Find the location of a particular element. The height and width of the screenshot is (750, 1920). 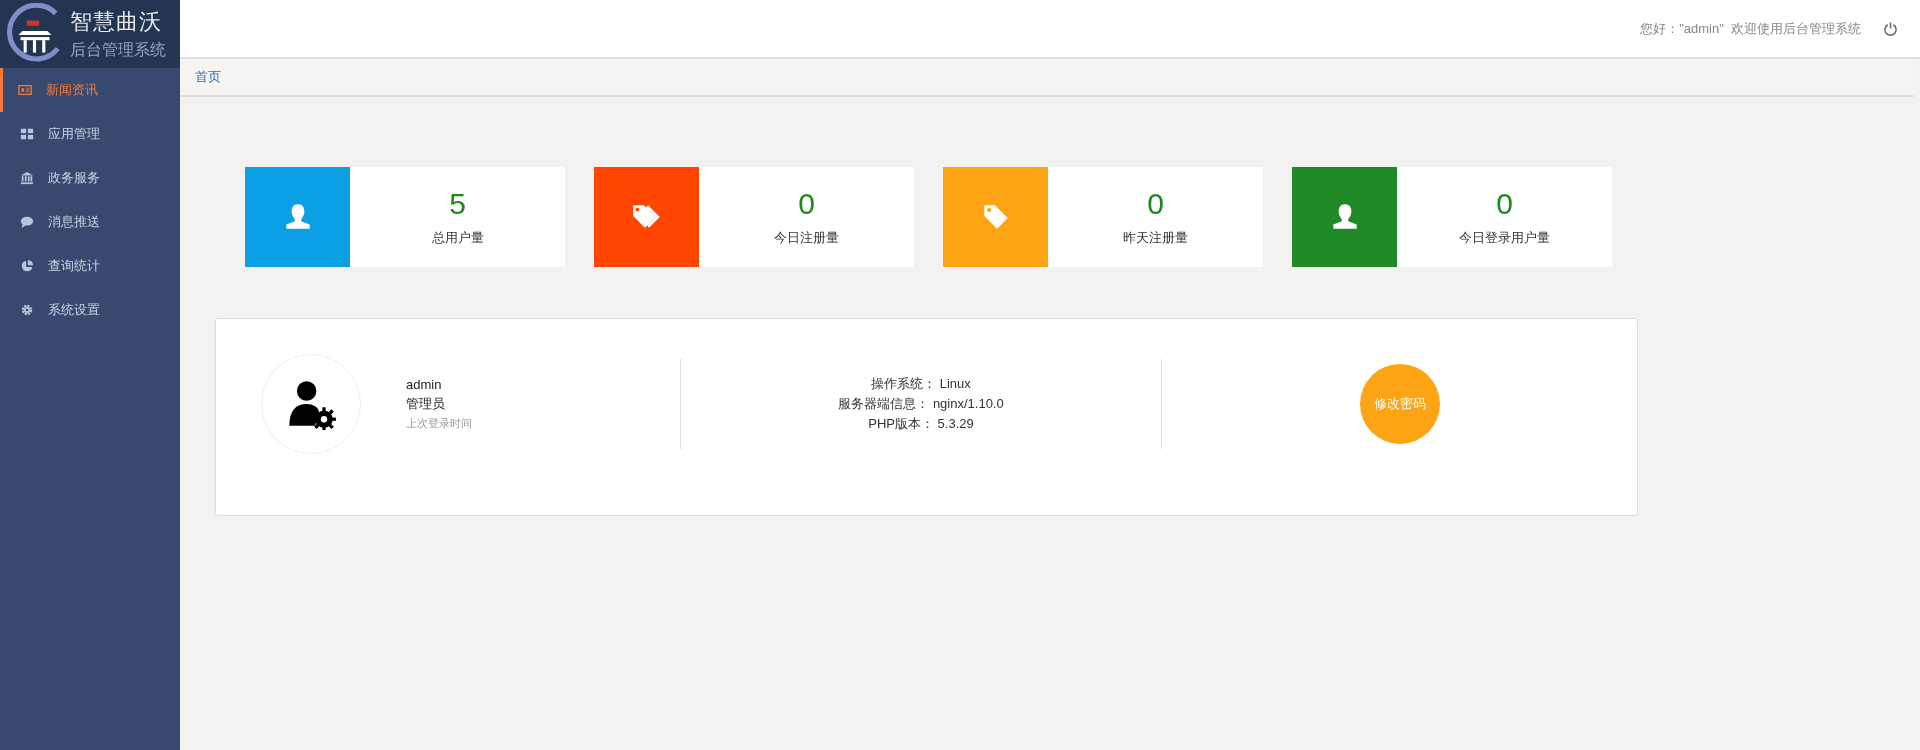

sidebar-item: 查询统计 is located at coordinates (90, 266).